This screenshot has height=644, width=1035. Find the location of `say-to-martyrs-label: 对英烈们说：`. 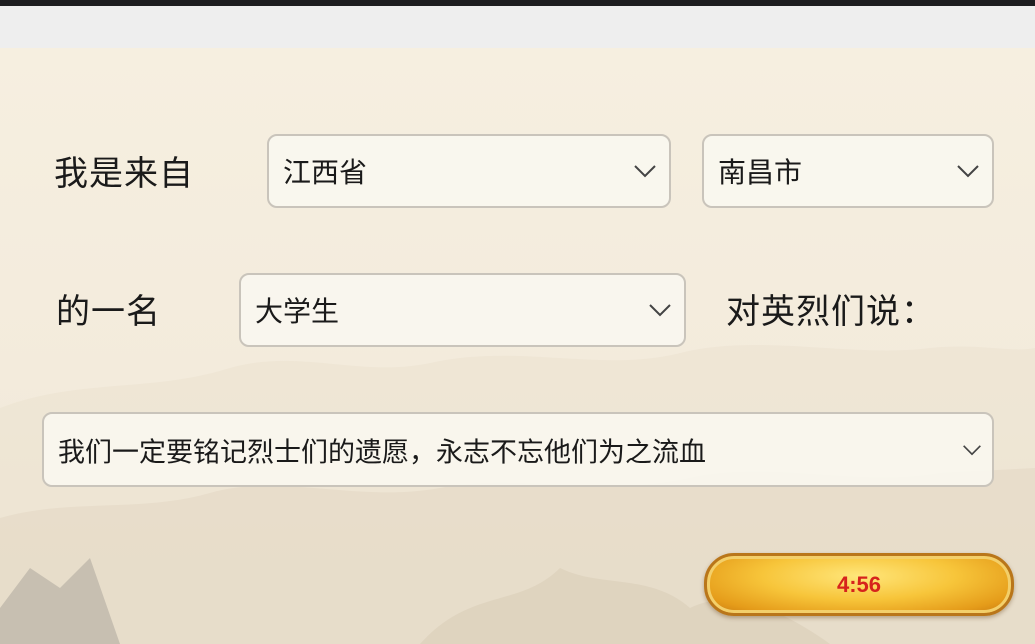

say-to-martyrs-label: 对英烈们说： is located at coordinates (831, 312).